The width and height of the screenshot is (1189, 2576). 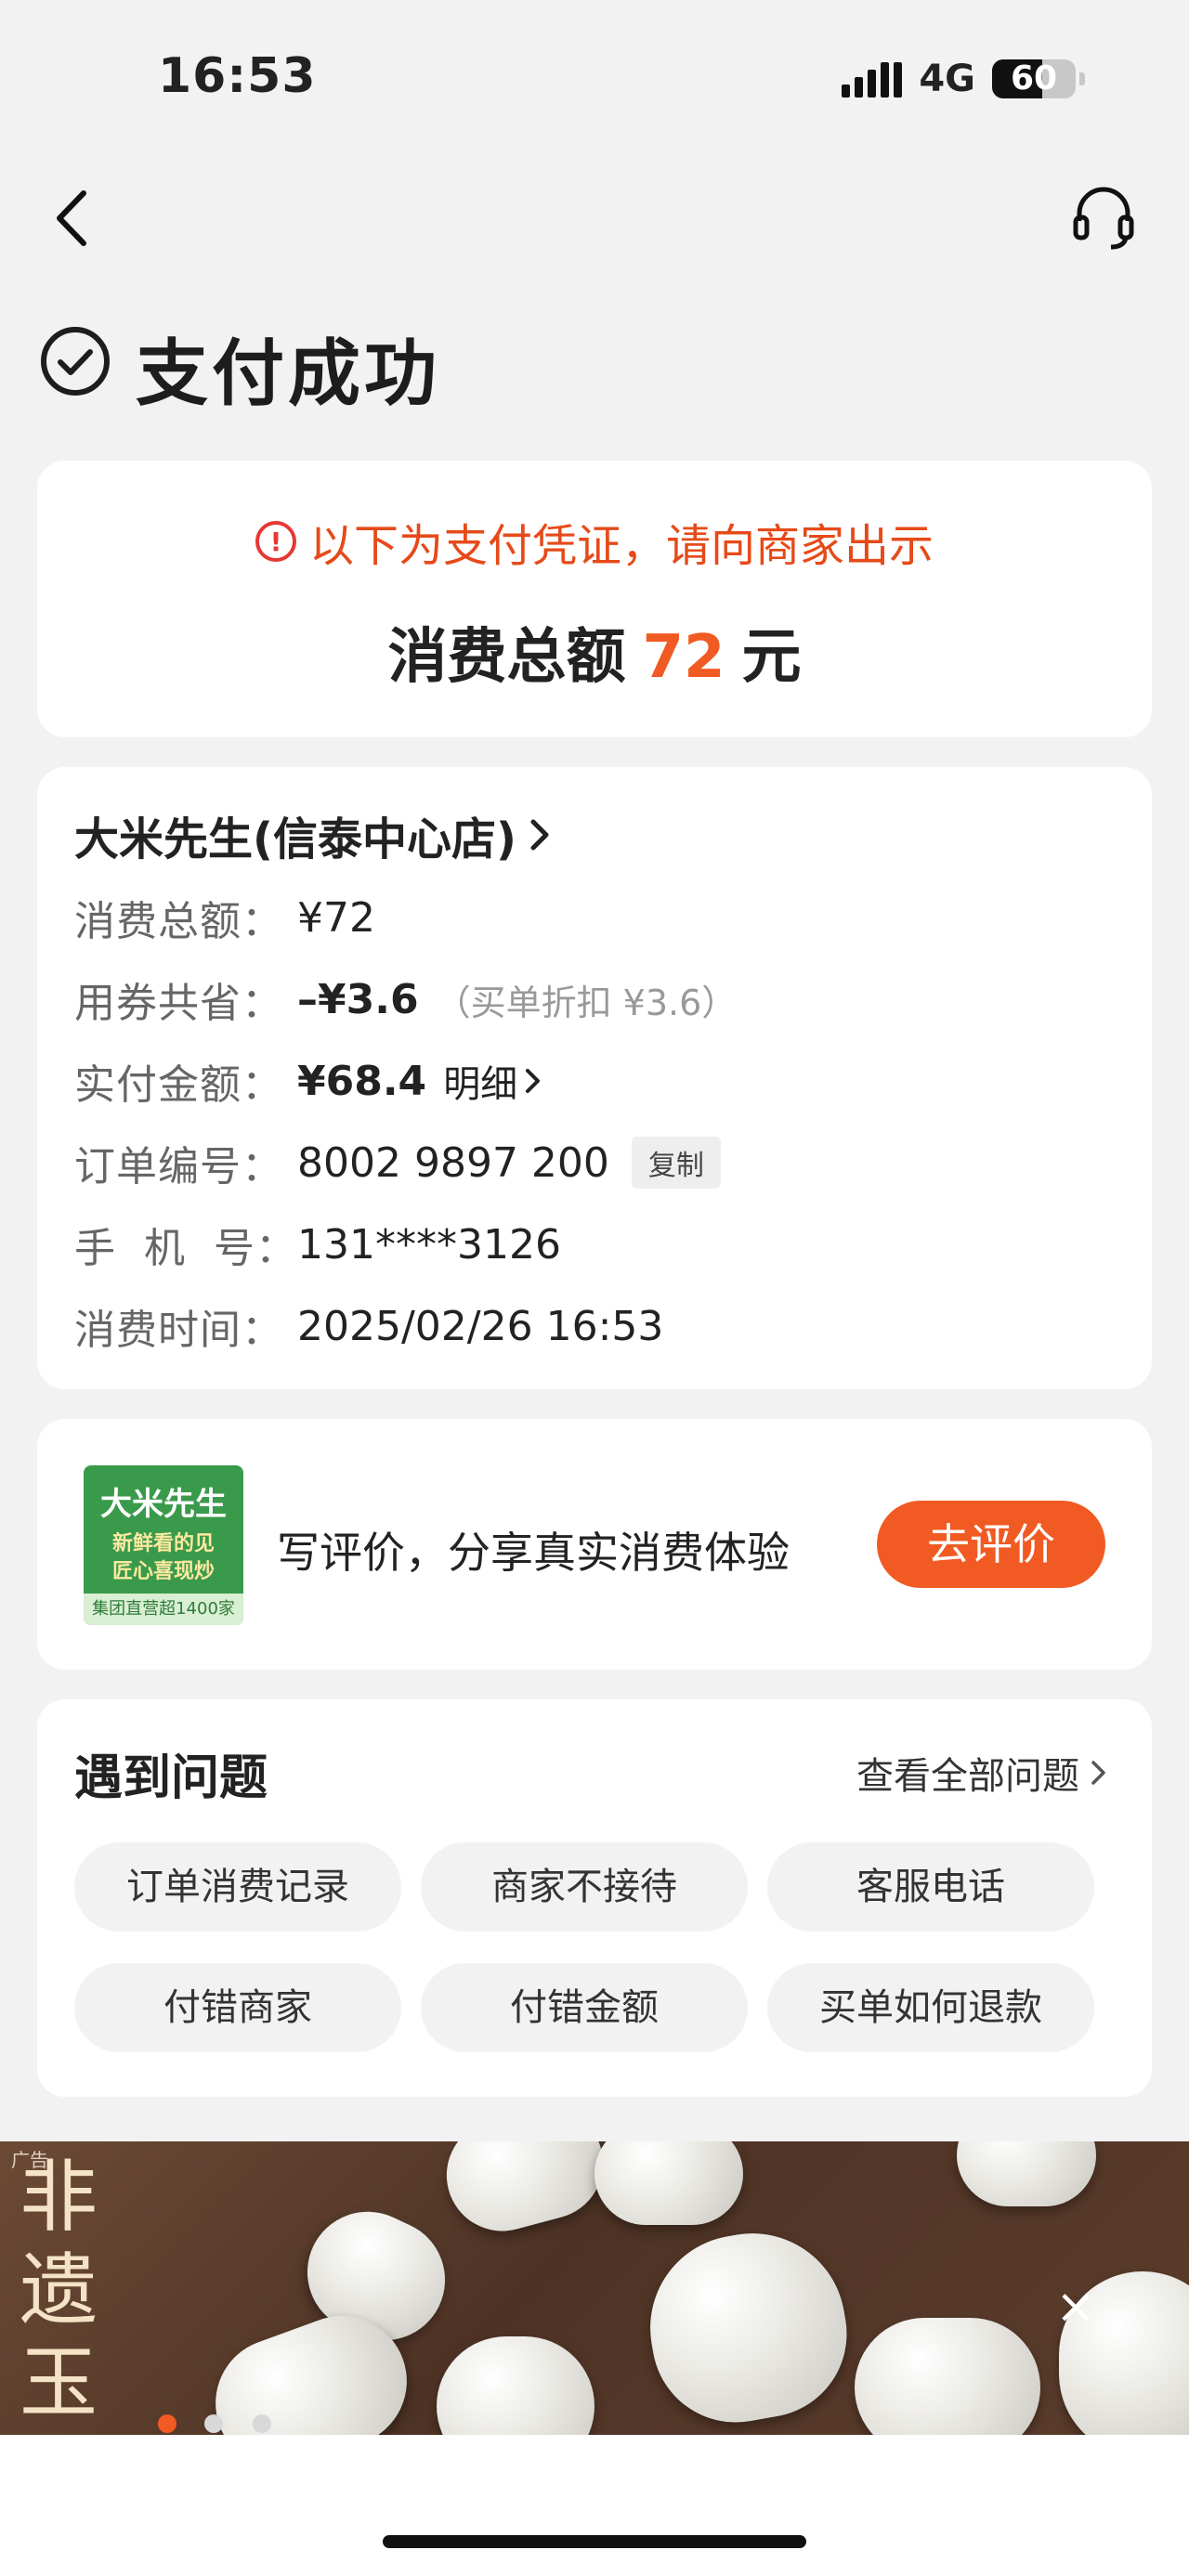 What do you see at coordinates (171, 1778) in the screenshot?
I see `problems-title: 遇到问题` at bounding box center [171, 1778].